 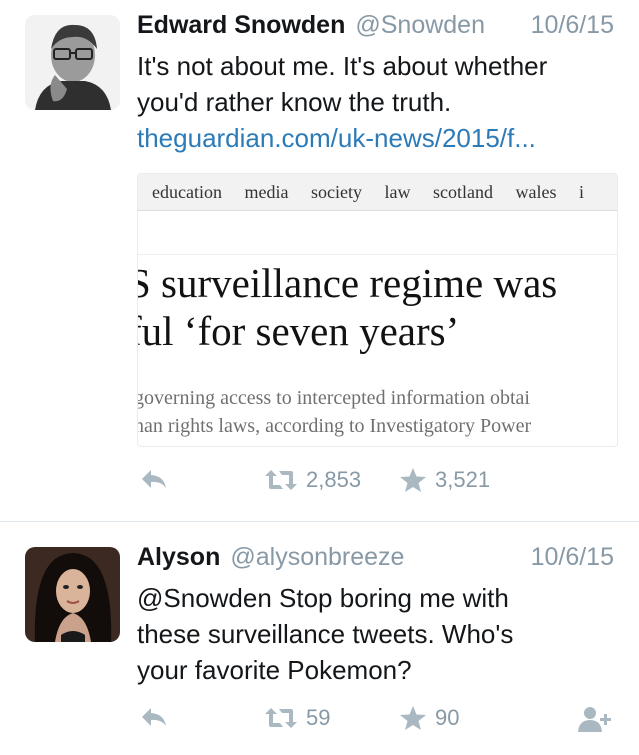 What do you see at coordinates (318, 717) in the screenshot?
I see `retweet-count: 59` at bounding box center [318, 717].